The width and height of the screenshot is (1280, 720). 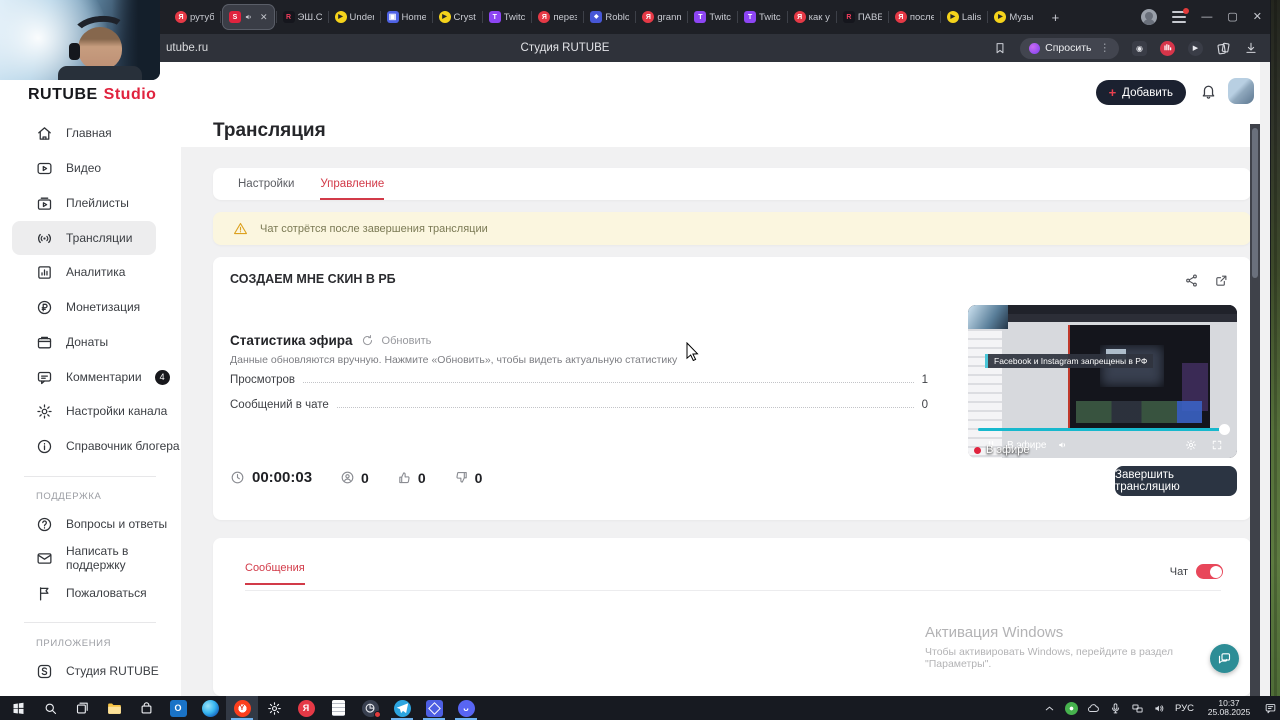 What do you see at coordinates (1241, 91) in the screenshot?
I see `user-avatar` at bounding box center [1241, 91].